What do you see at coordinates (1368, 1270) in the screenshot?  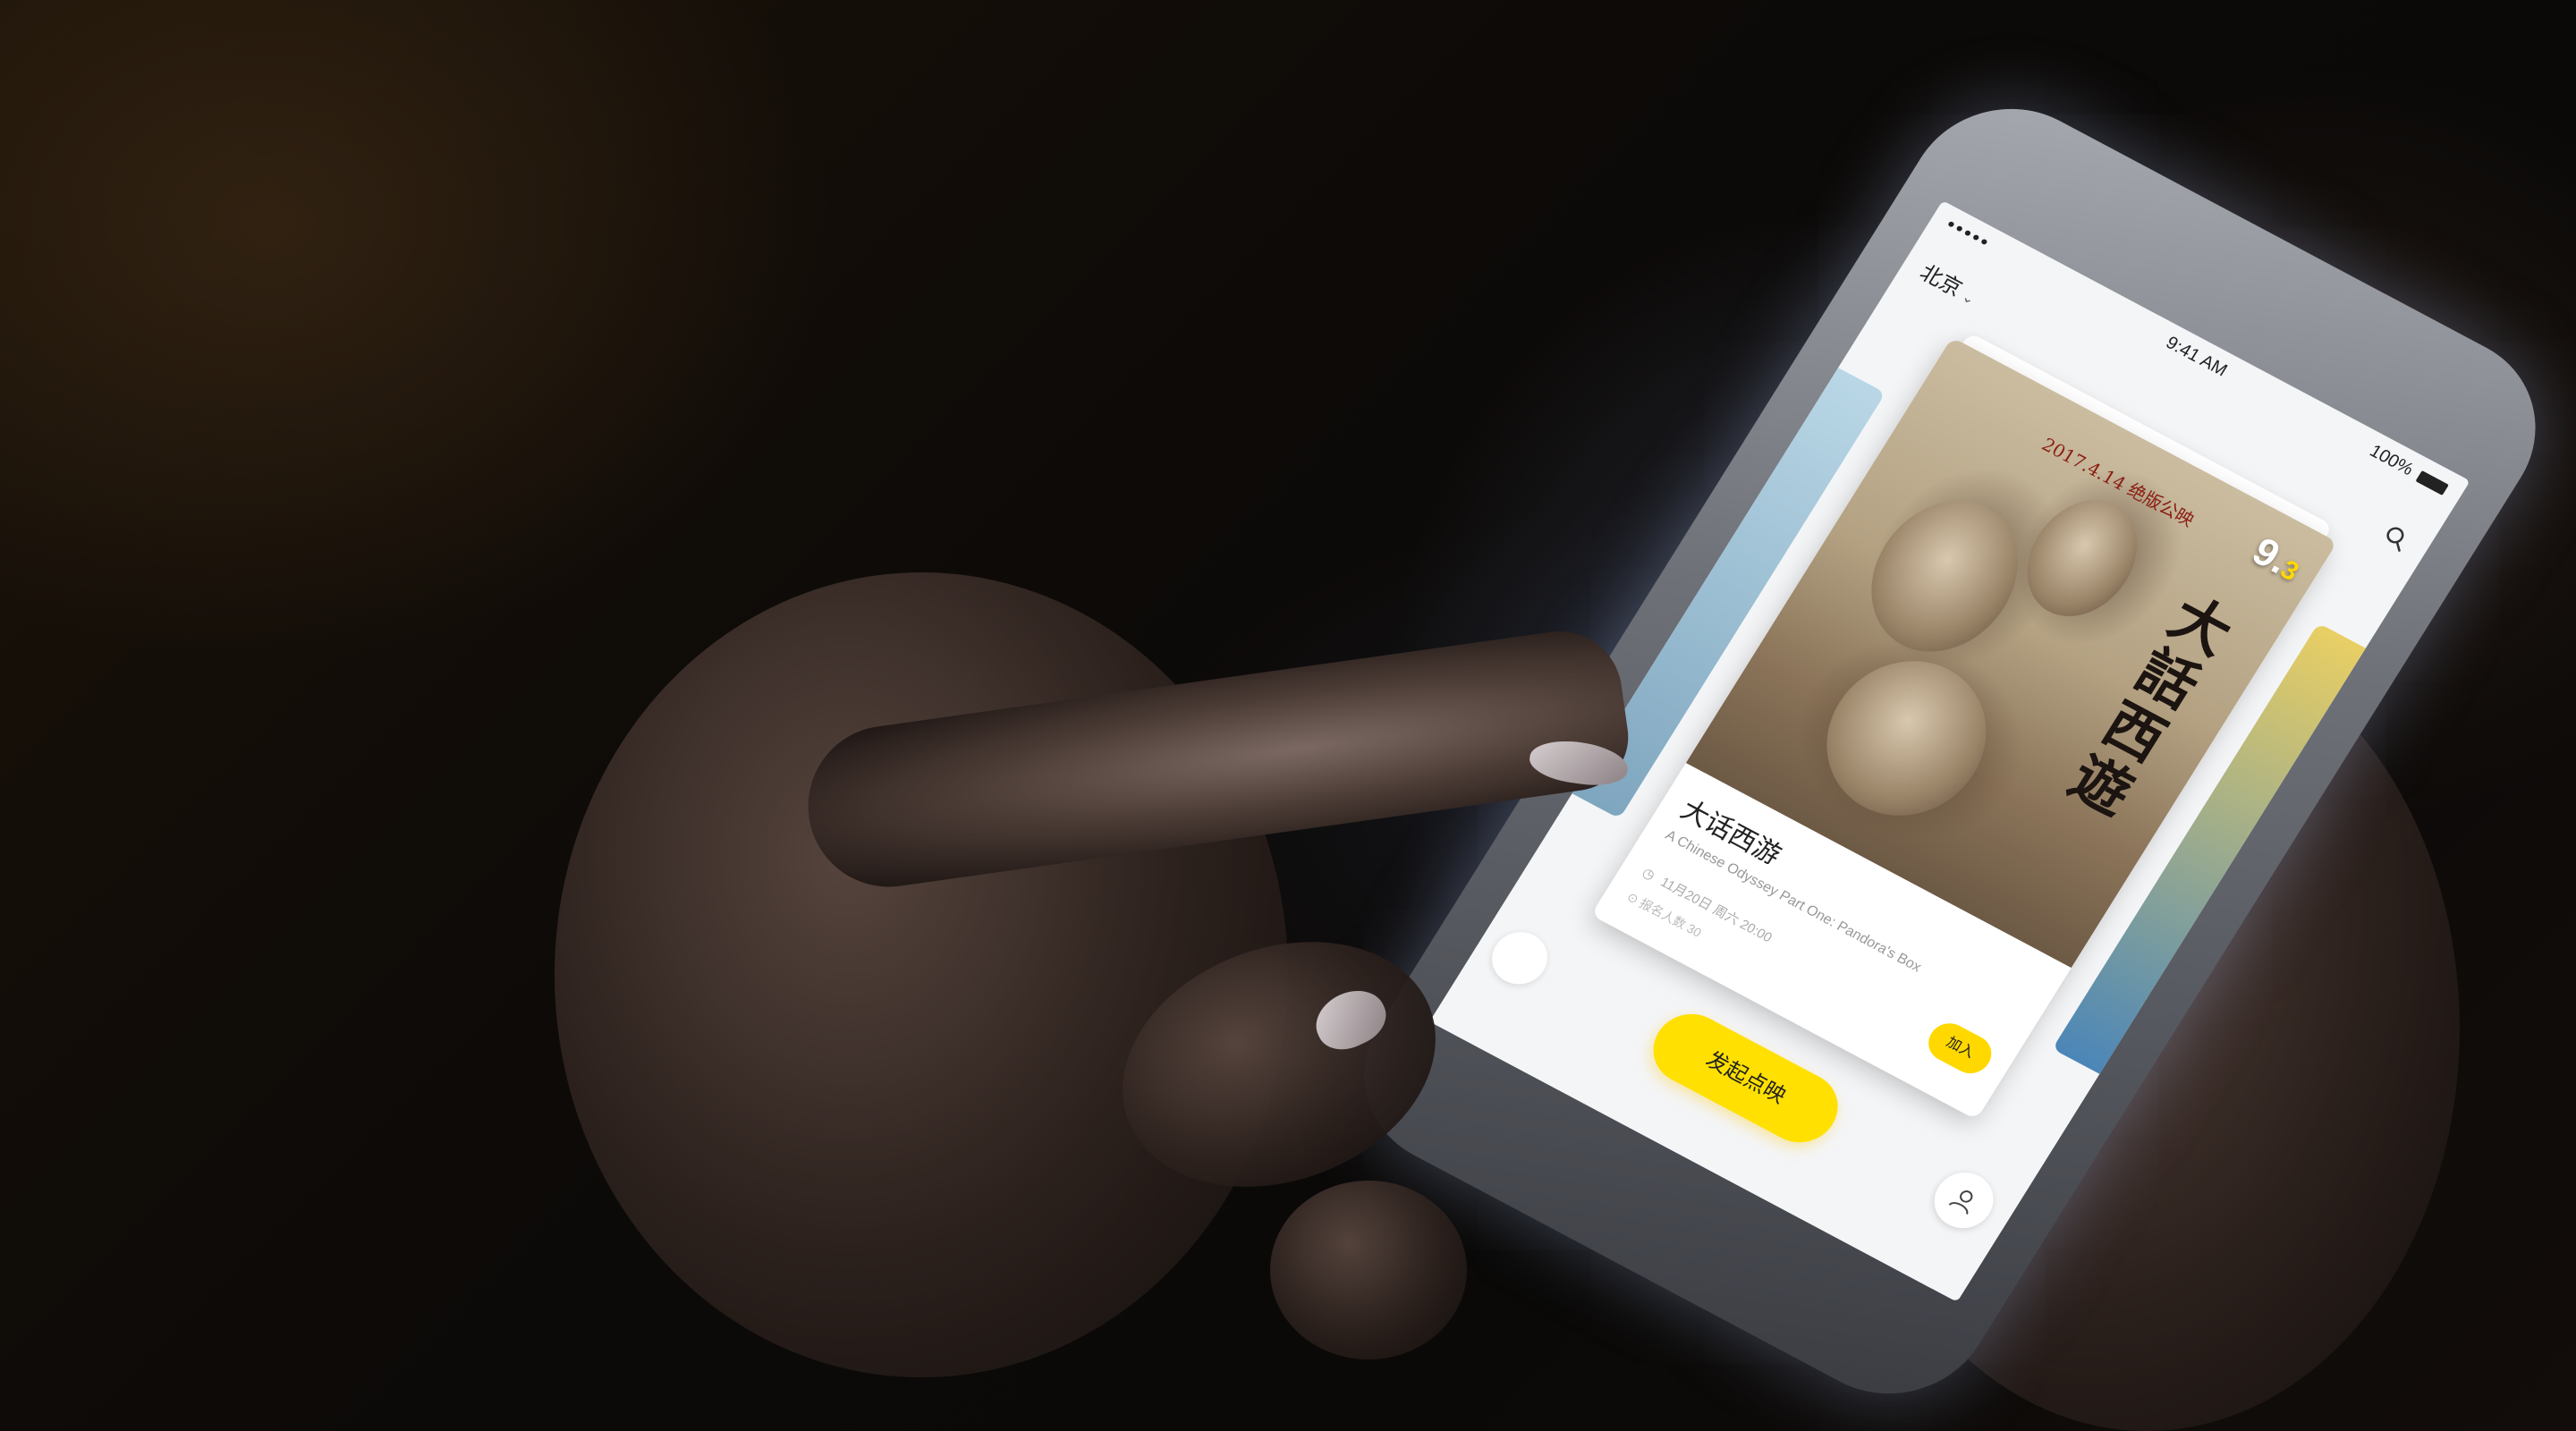 I see `lower-finger` at bounding box center [1368, 1270].